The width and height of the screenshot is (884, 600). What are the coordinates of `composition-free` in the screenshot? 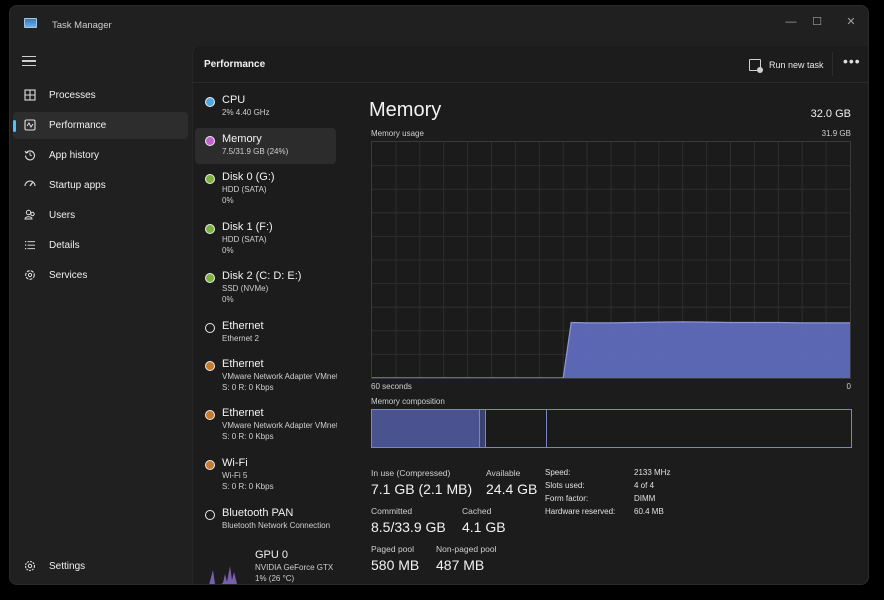 It's located at (698, 428).